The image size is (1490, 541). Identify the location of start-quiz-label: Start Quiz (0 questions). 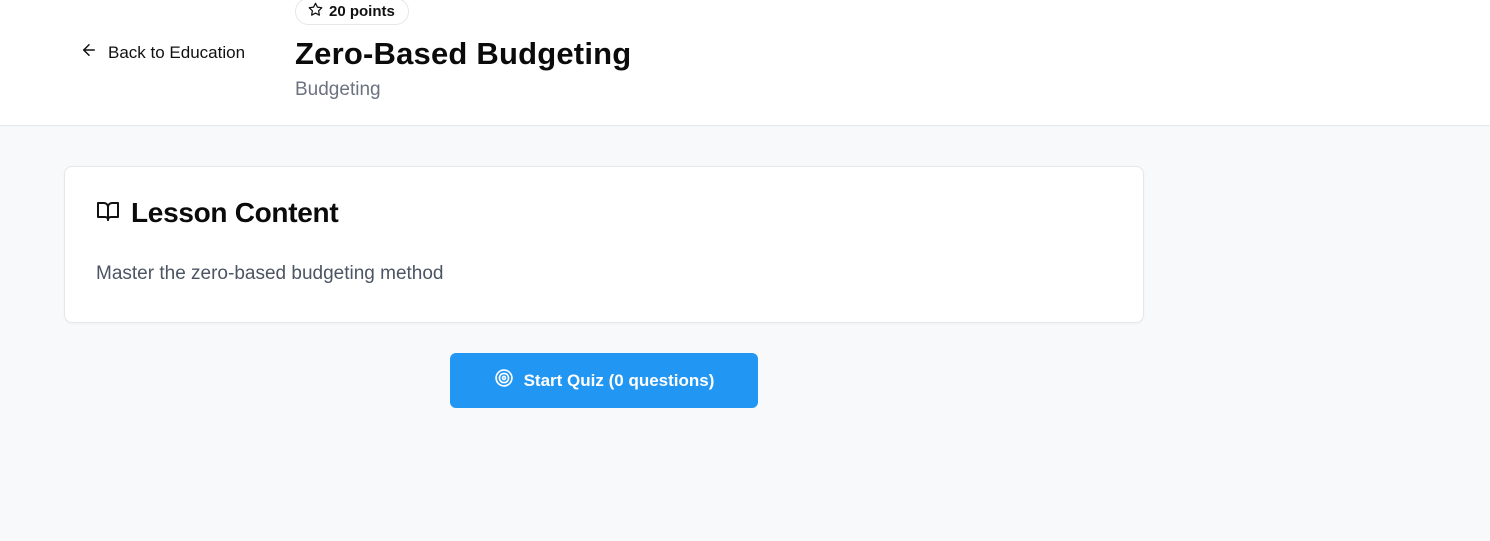
(619, 380).